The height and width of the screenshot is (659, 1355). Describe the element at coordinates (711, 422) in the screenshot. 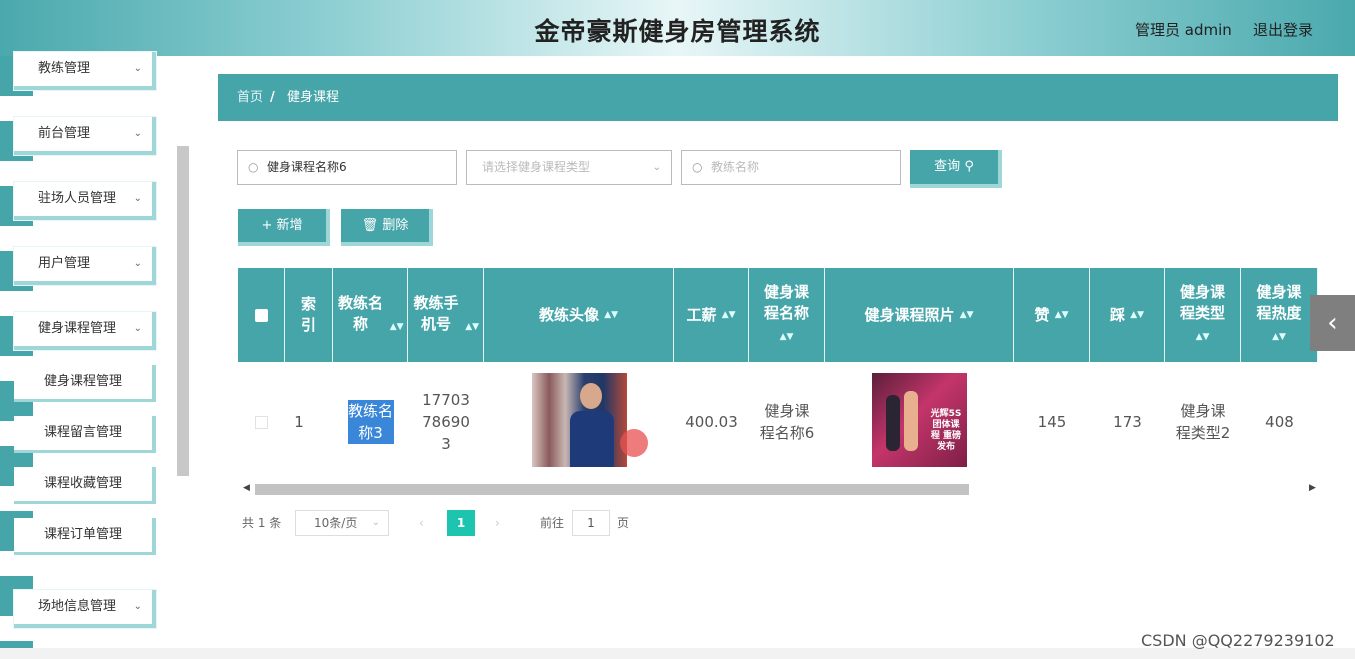

I see `cell-salary: 400.03` at that location.